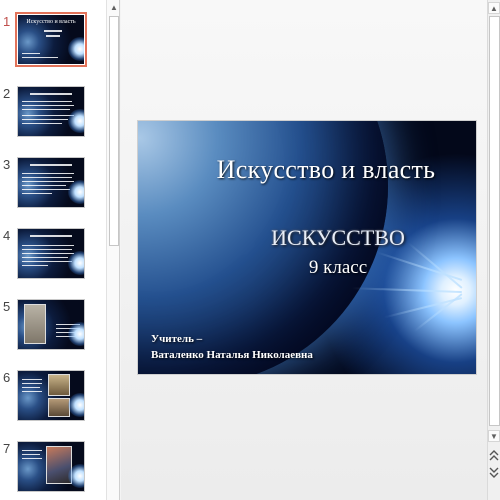 Image resolution: width=500 pixels, height=500 pixels. I want to click on teacher-name: Ваталенко Наталья Николаевна, so click(232, 355).